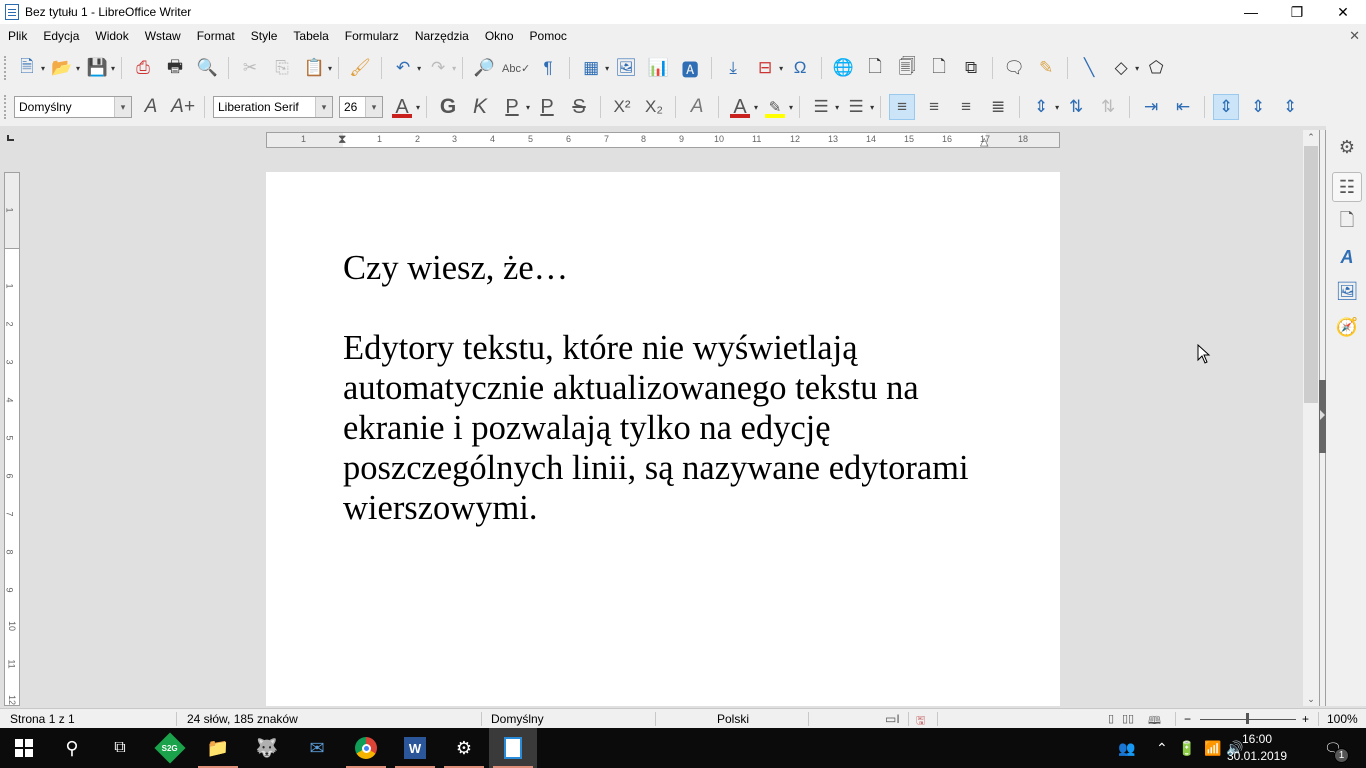 The height and width of the screenshot is (768, 1366). Describe the element at coordinates (419, 68) in the screenshot. I see `undo-dropdown: ▾` at that location.